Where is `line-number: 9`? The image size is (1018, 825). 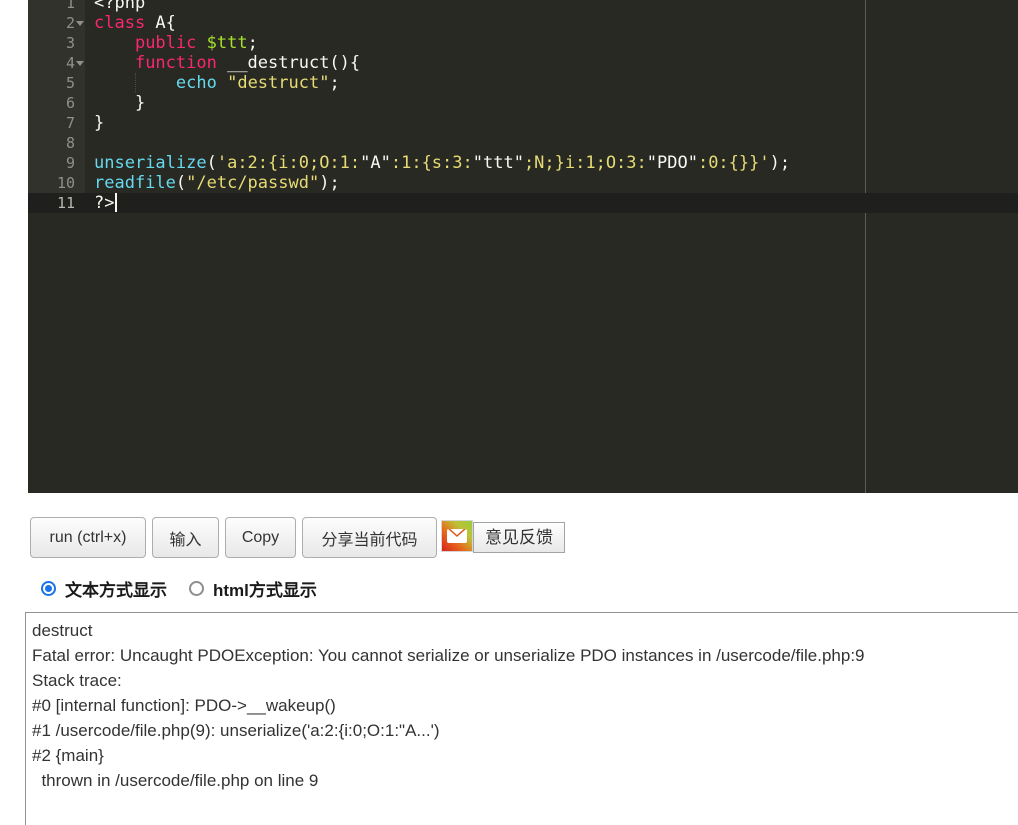 line-number: 9 is located at coordinates (56, 163).